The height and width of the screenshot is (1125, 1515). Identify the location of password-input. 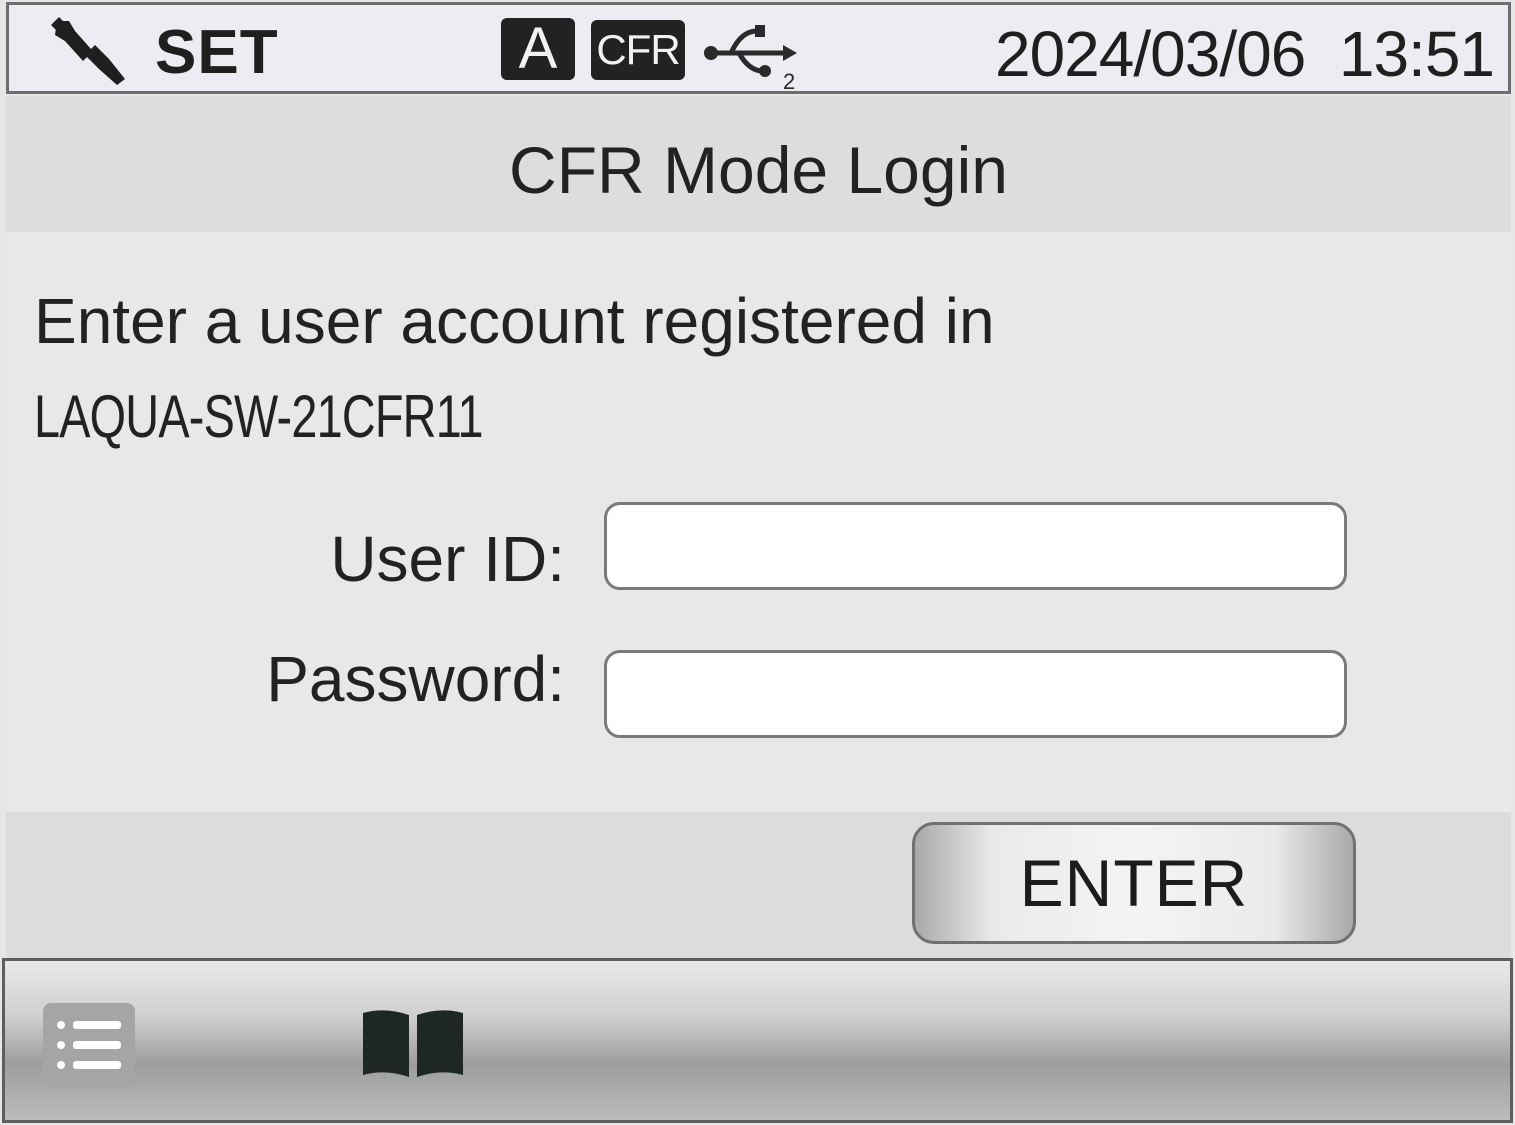
(975, 694).